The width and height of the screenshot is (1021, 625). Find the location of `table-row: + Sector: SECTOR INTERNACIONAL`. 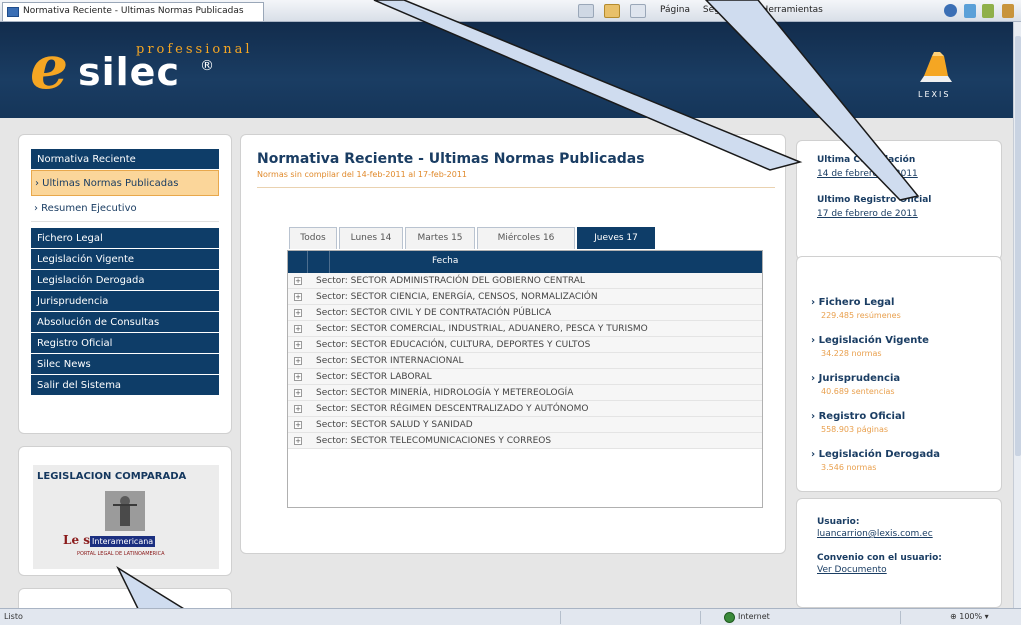

table-row: + Sector: SECTOR INTERNACIONAL is located at coordinates (525, 361).